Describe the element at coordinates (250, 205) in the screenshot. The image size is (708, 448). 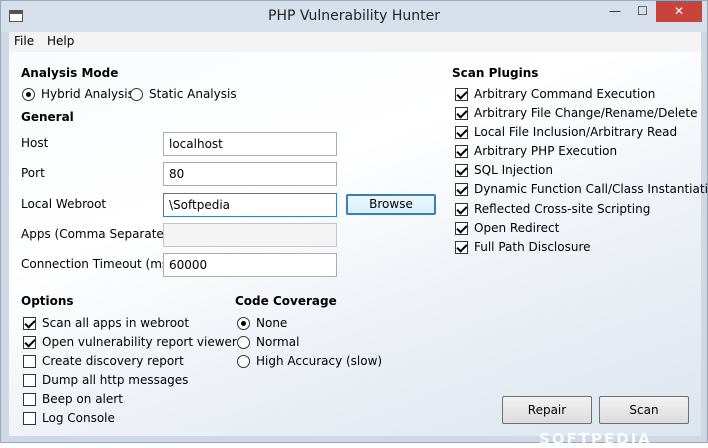
I see `webroot-input: \Softpedia` at that location.